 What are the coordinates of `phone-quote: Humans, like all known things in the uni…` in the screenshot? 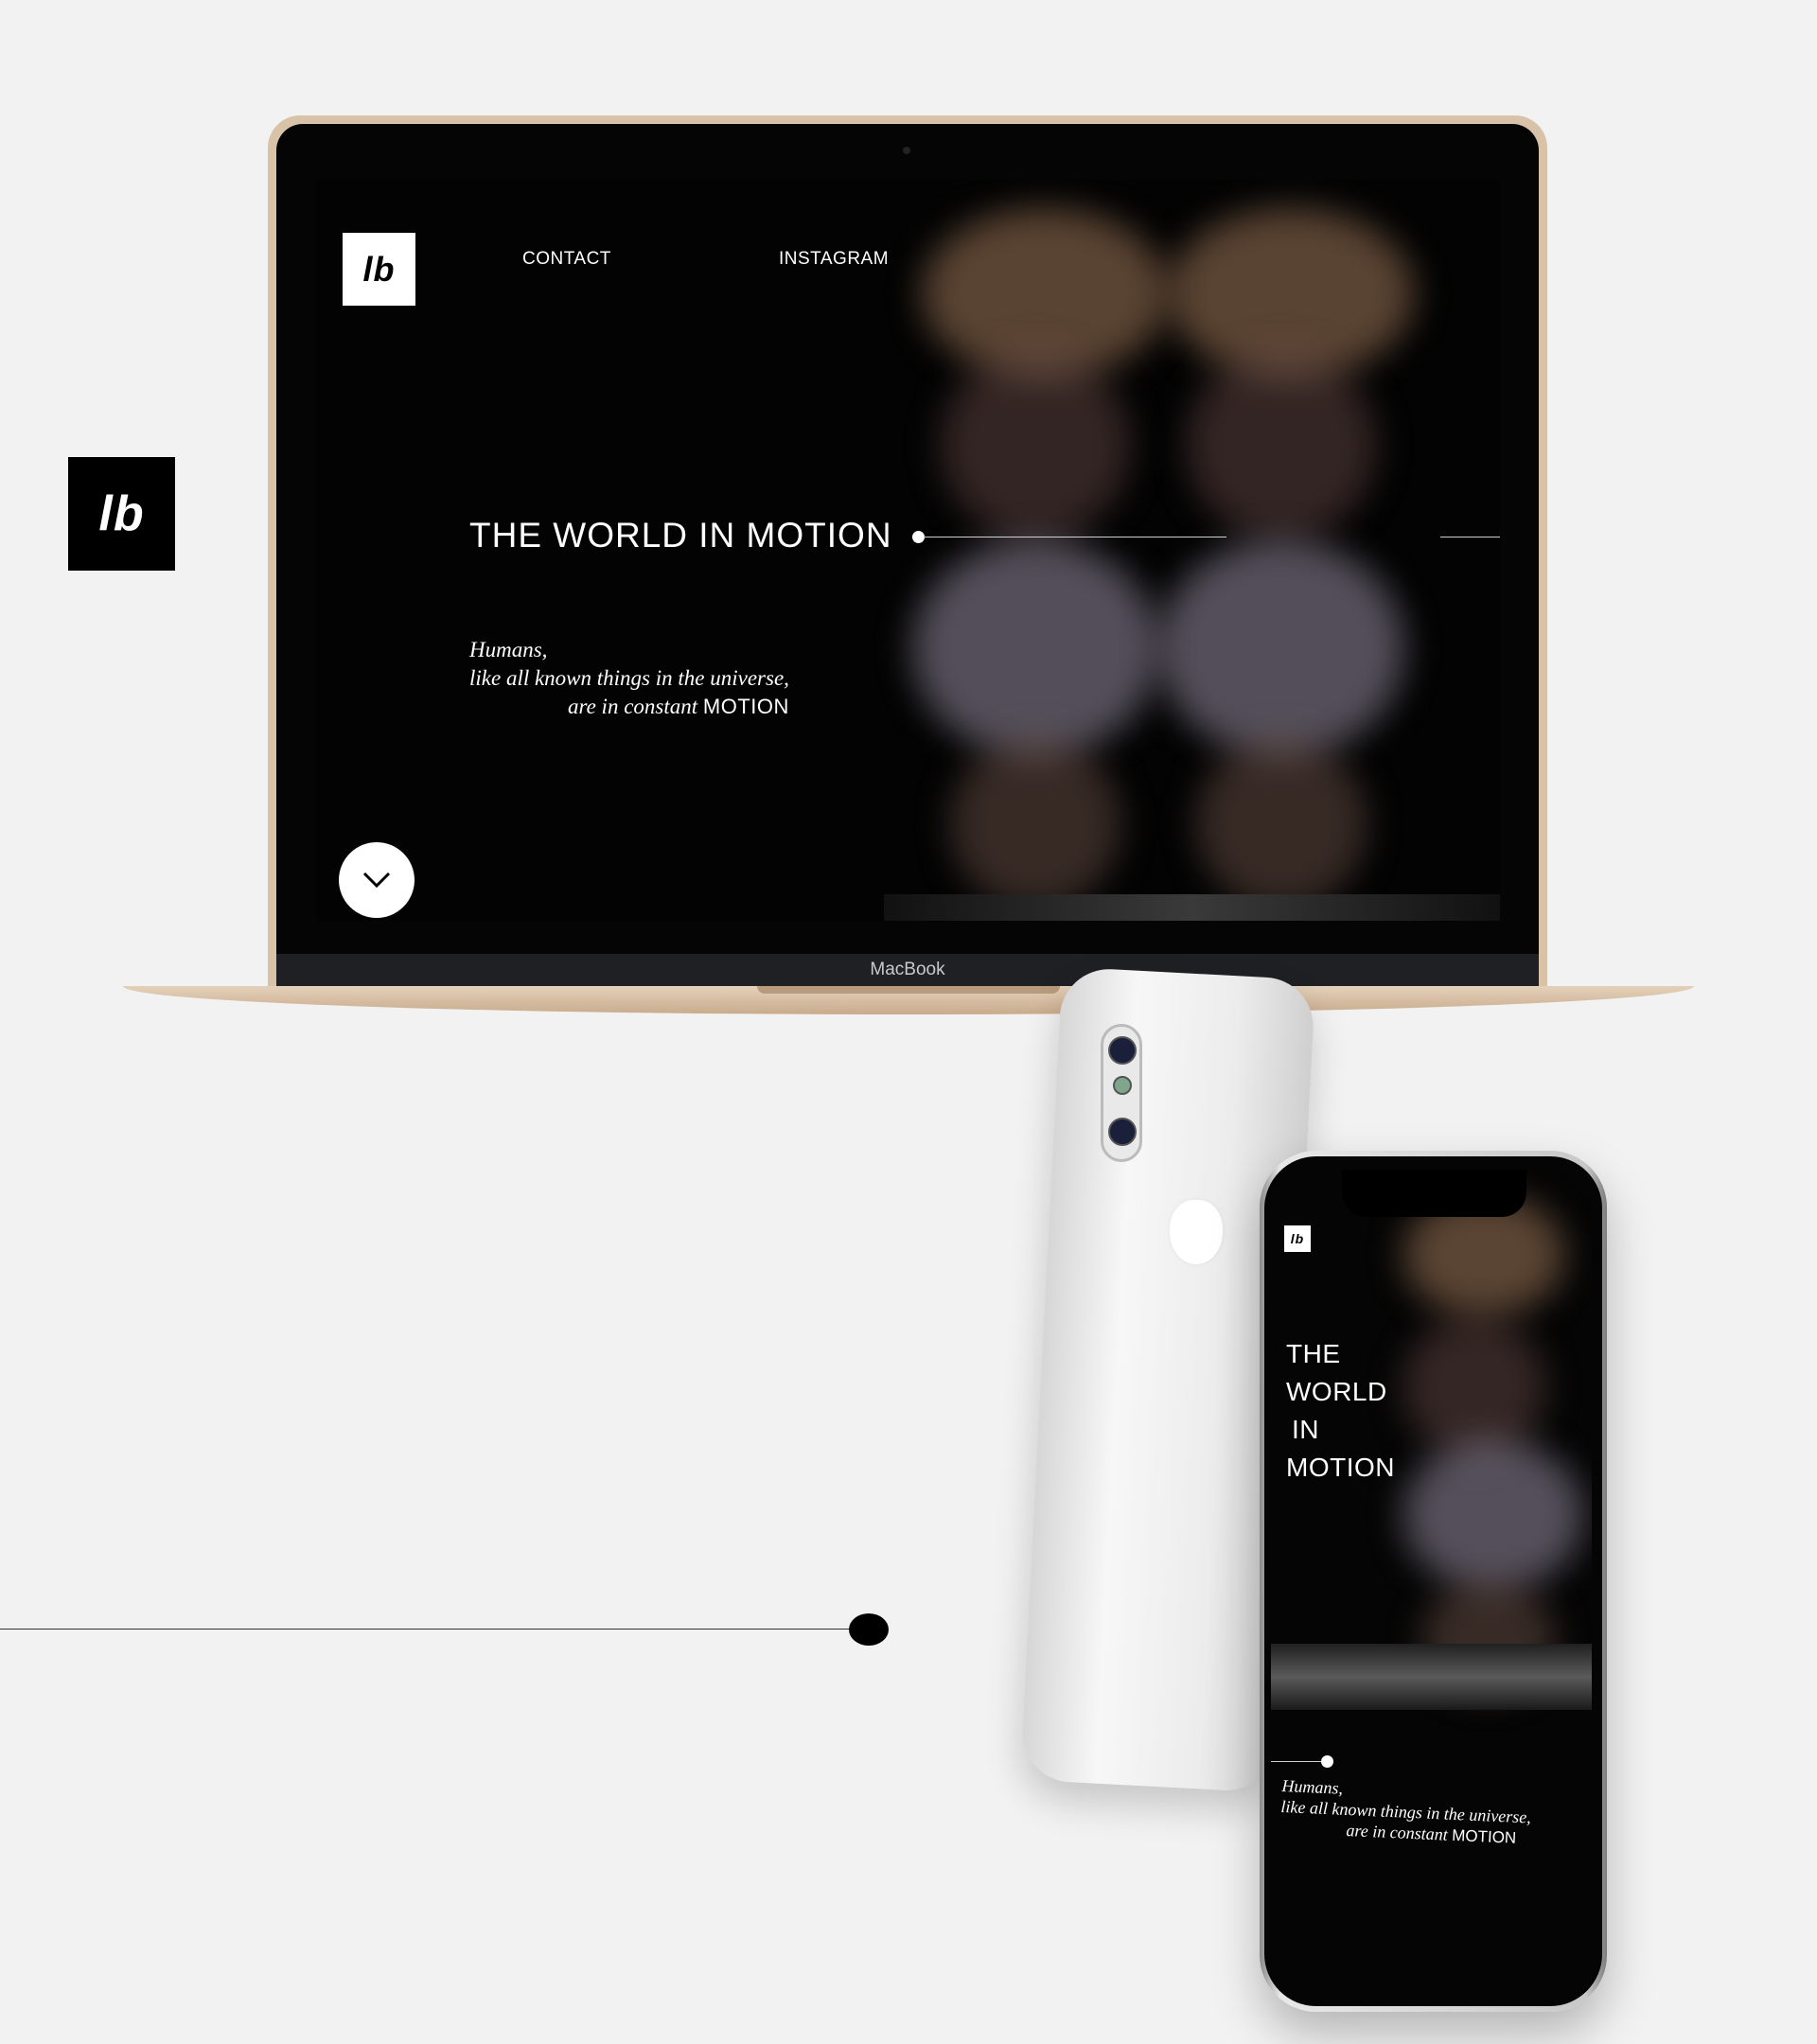 It's located at (1406, 1812).